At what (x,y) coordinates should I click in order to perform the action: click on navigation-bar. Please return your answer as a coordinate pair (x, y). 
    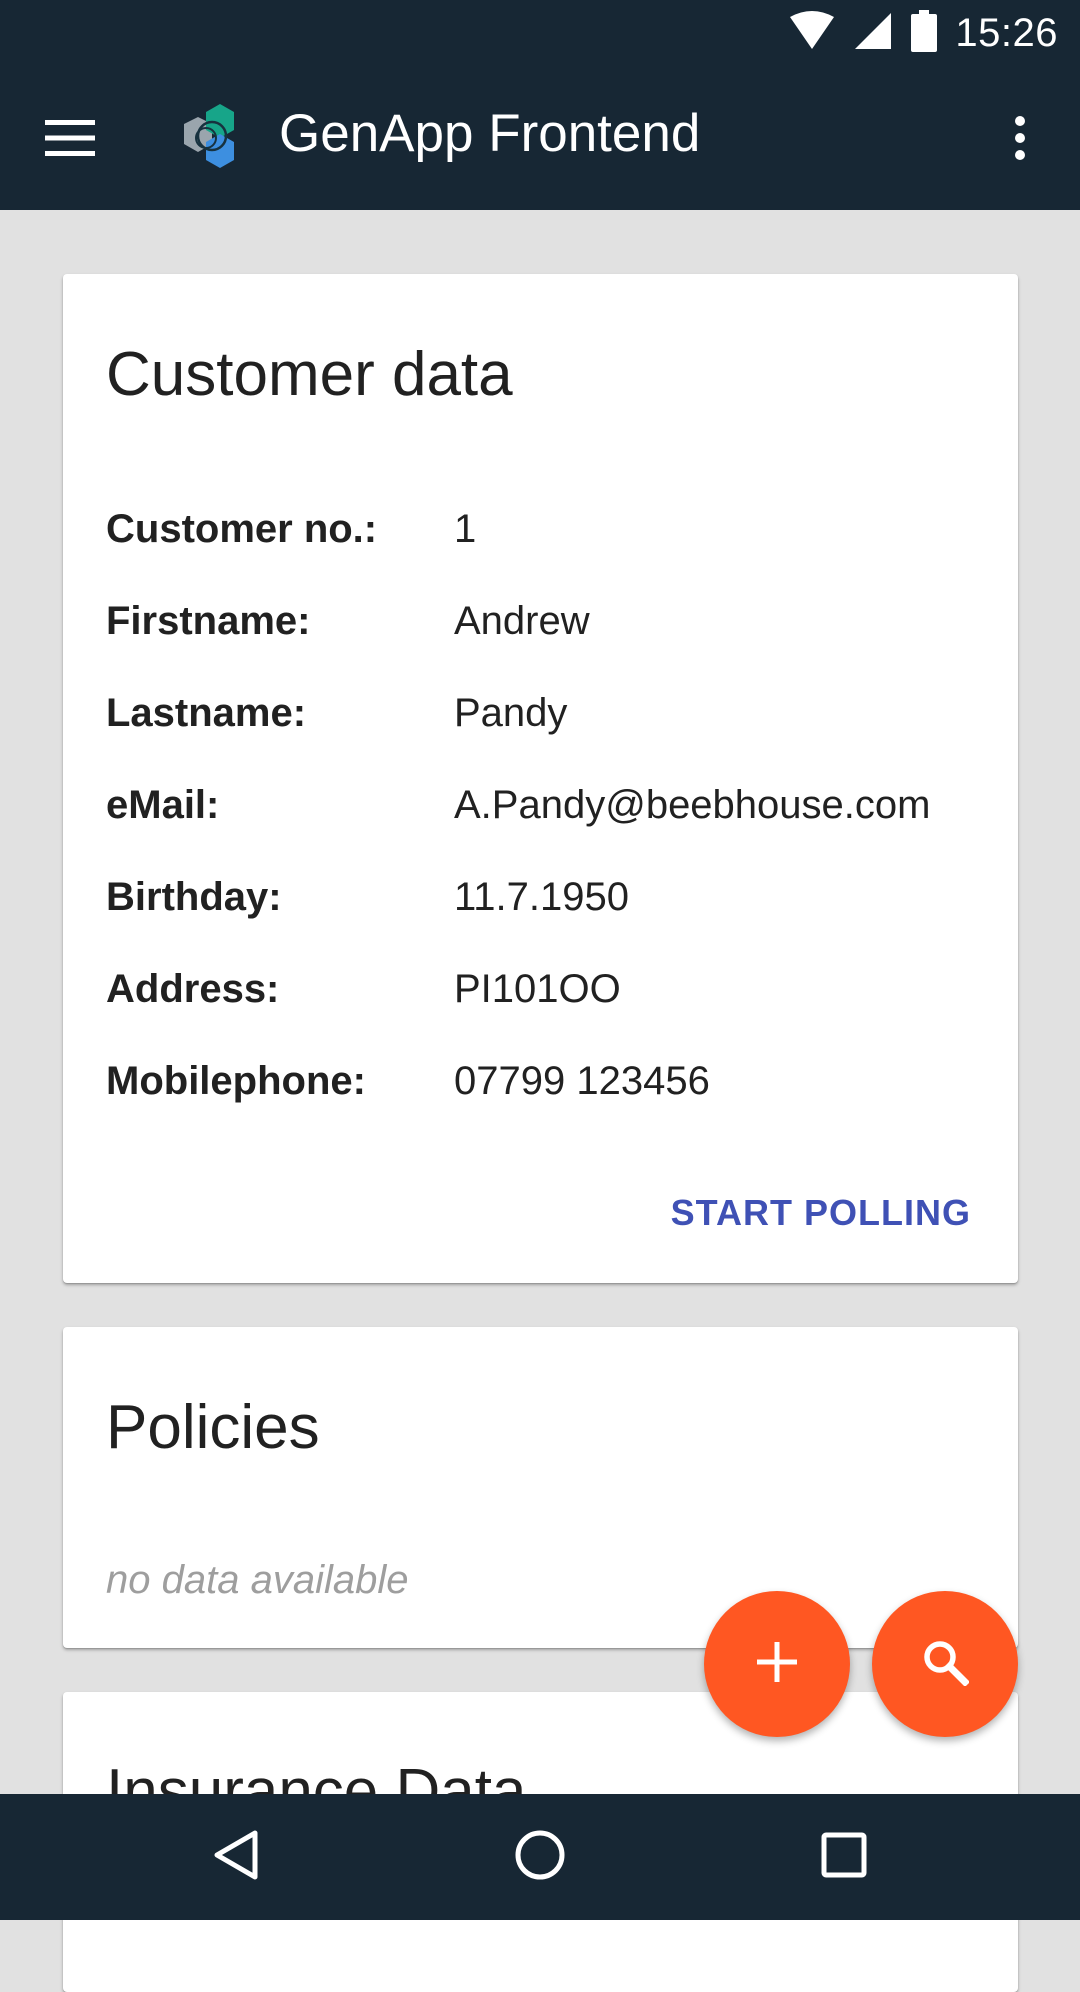
    Looking at the image, I should click on (540, 1857).